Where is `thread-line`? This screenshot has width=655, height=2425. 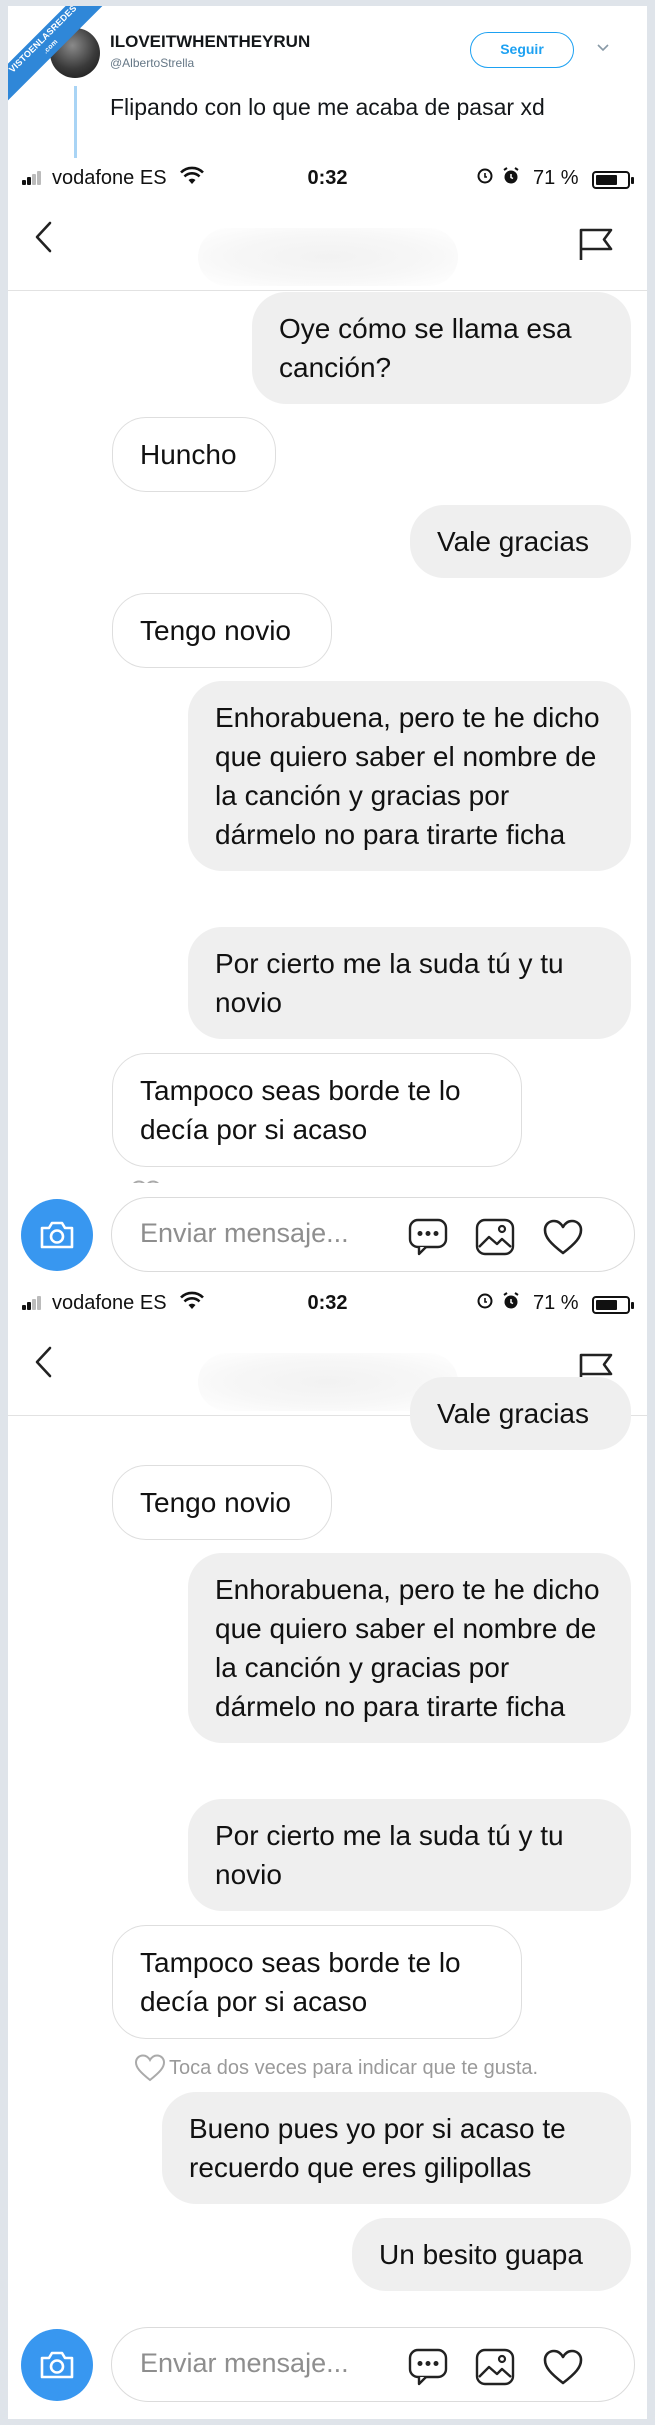 thread-line is located at coordinates (75, 123).